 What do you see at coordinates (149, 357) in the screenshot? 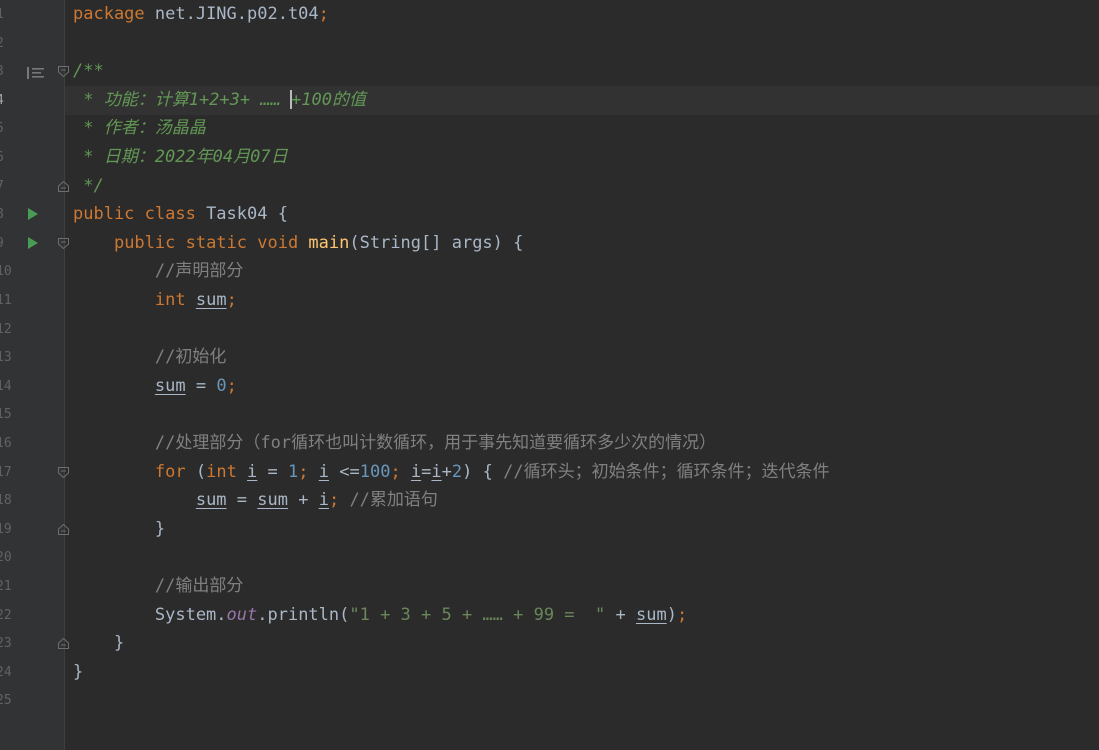
I see `code-line: //初始化` at bounding box center [149, 357].